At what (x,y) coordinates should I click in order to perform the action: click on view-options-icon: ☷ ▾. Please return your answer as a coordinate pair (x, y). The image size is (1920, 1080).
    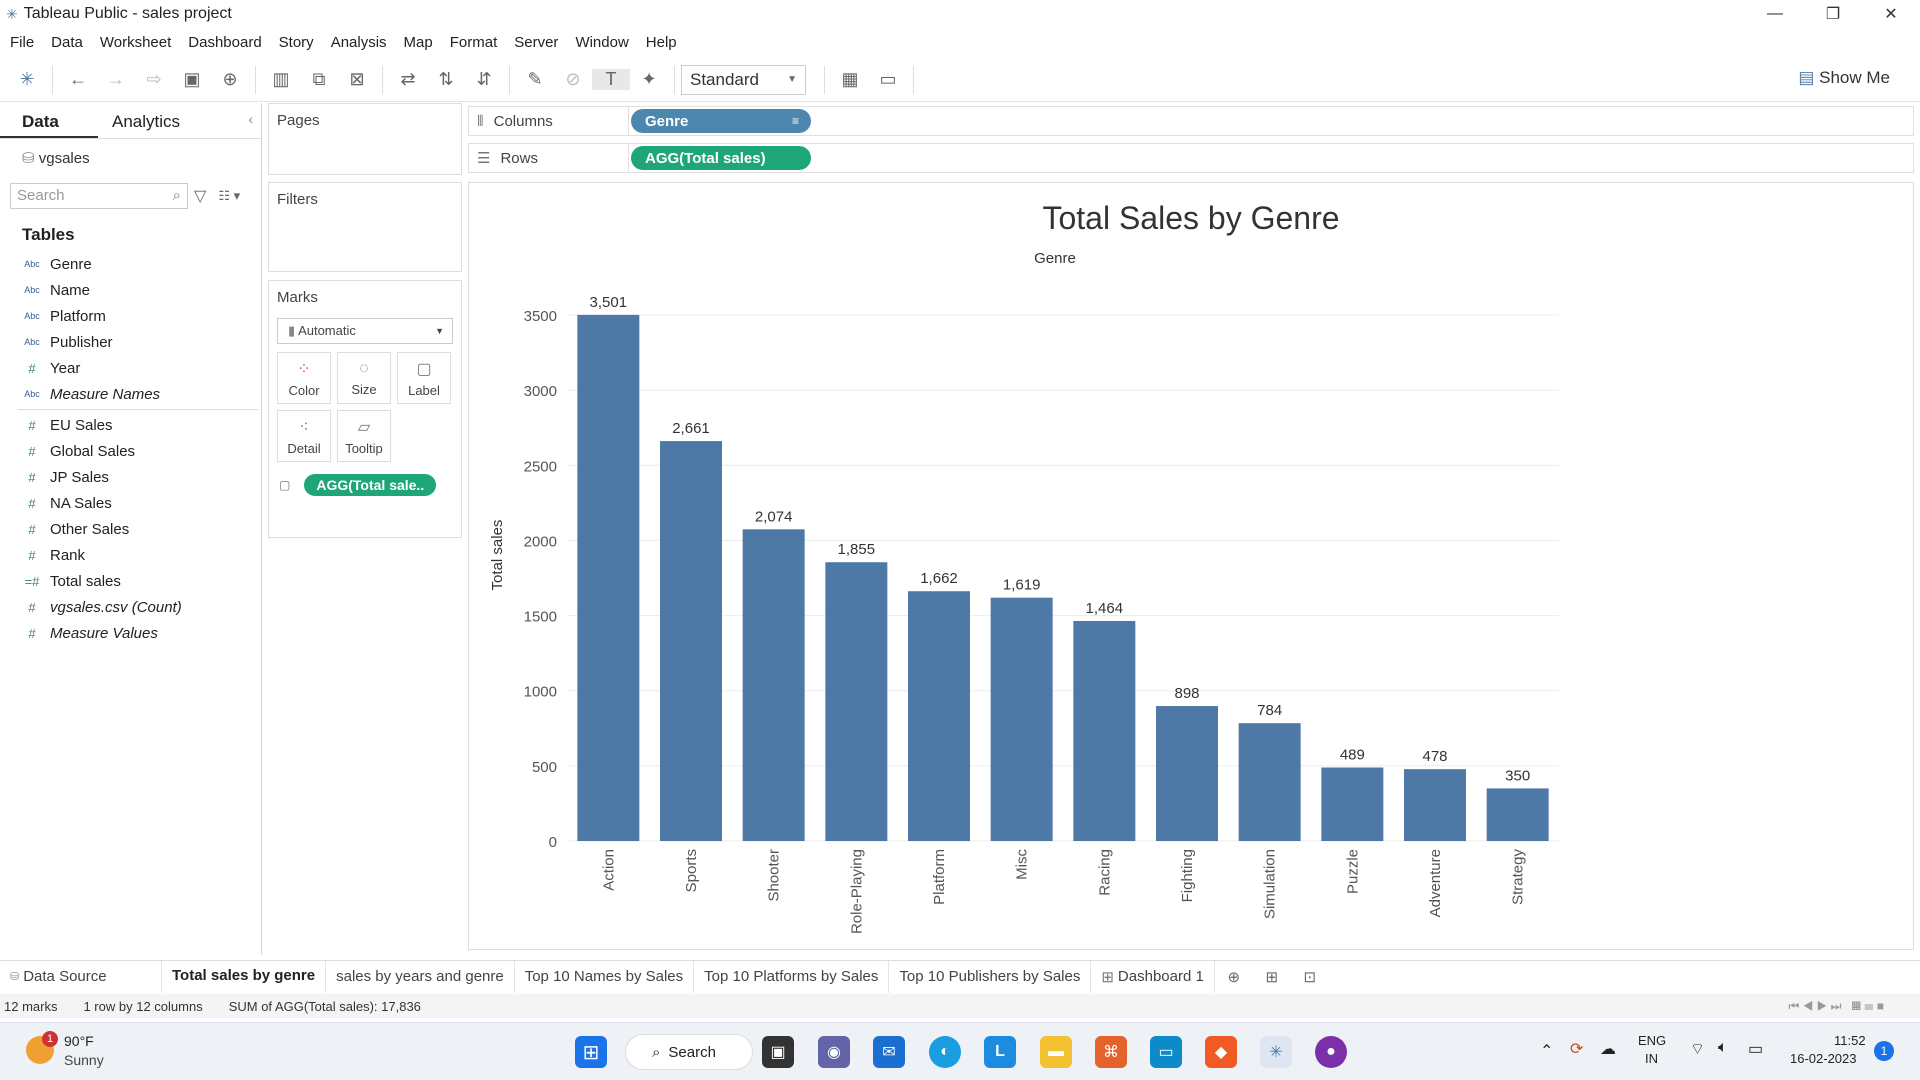
    Looking at the image, I should click on (229, 196).